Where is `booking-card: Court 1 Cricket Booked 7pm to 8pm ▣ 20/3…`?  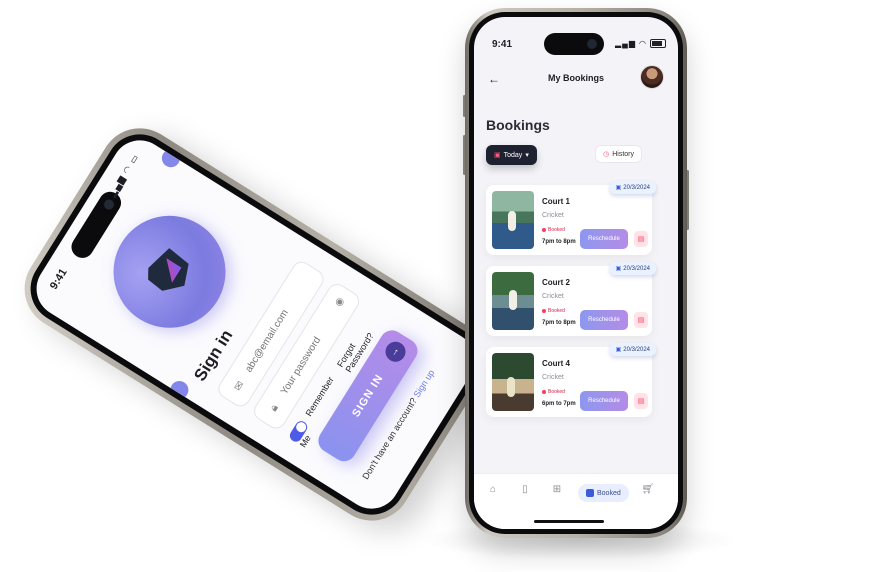 booking-card: Court 1 Cricket Booked 7pm to 8pm ▣ 20/3… is located at coordinates (571, 218).